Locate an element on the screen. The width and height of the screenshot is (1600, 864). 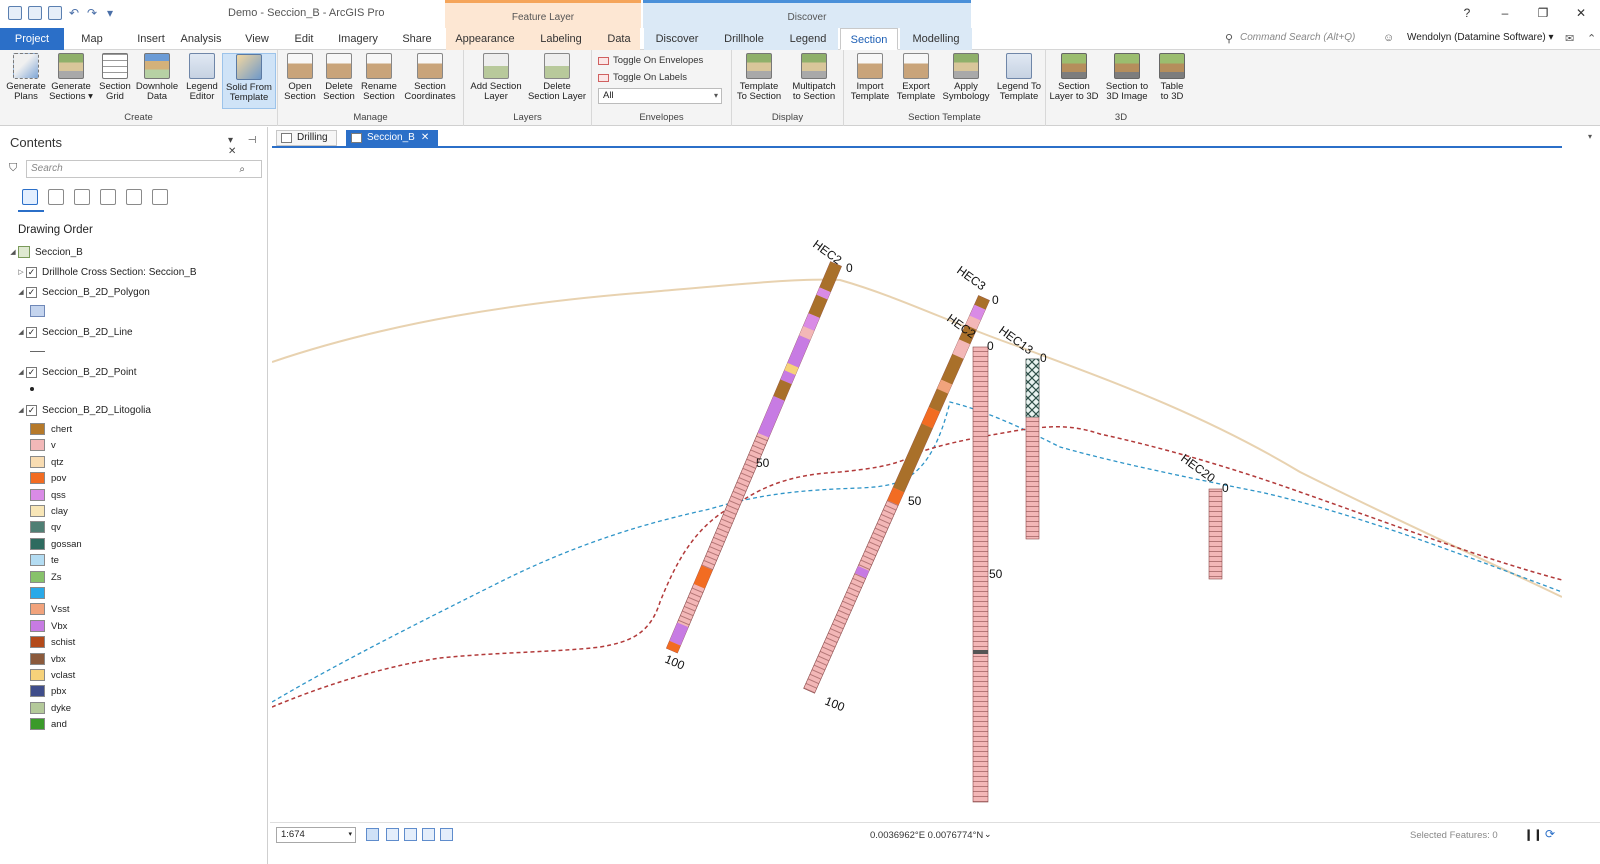
undo-icon: ↶ is located at coordinates (74, 13).